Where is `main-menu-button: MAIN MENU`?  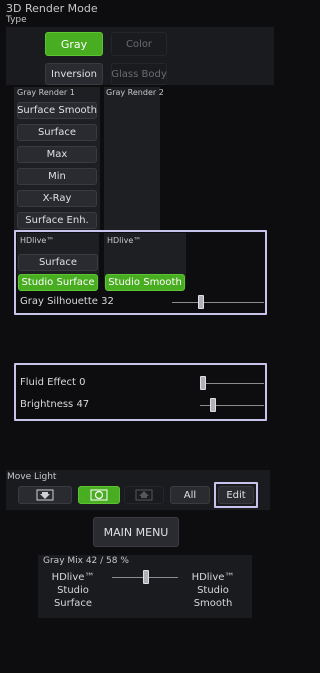
main-menu-button: MAIN MENU is located at coordinates (136, 532).